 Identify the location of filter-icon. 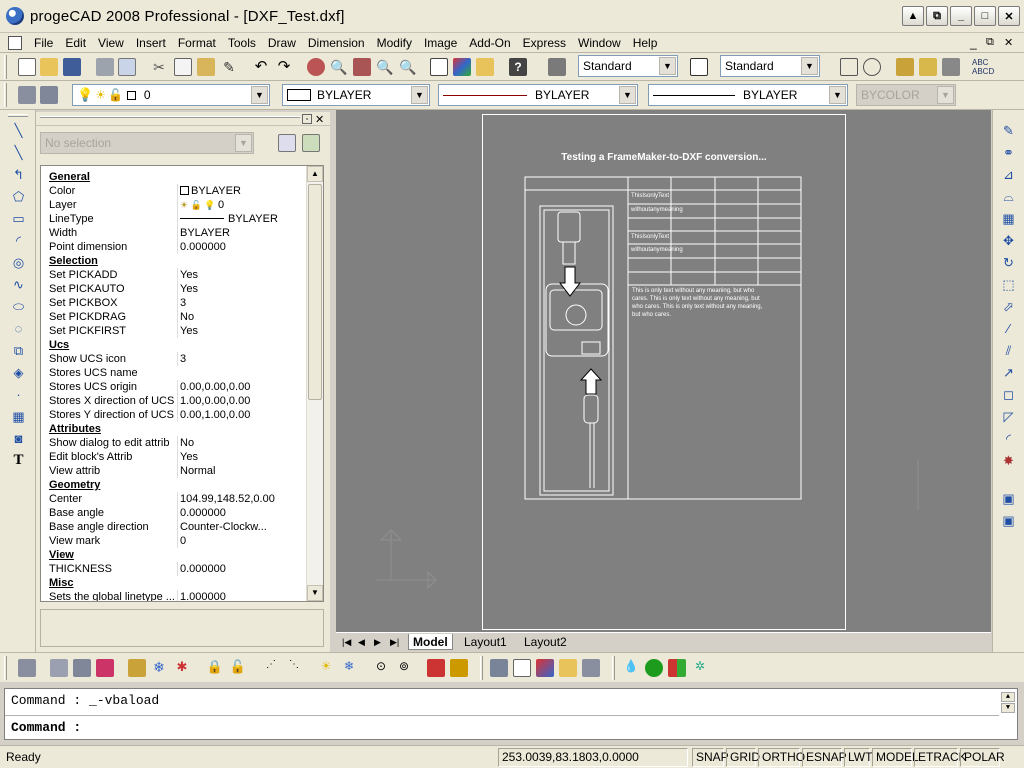
(311, 143).